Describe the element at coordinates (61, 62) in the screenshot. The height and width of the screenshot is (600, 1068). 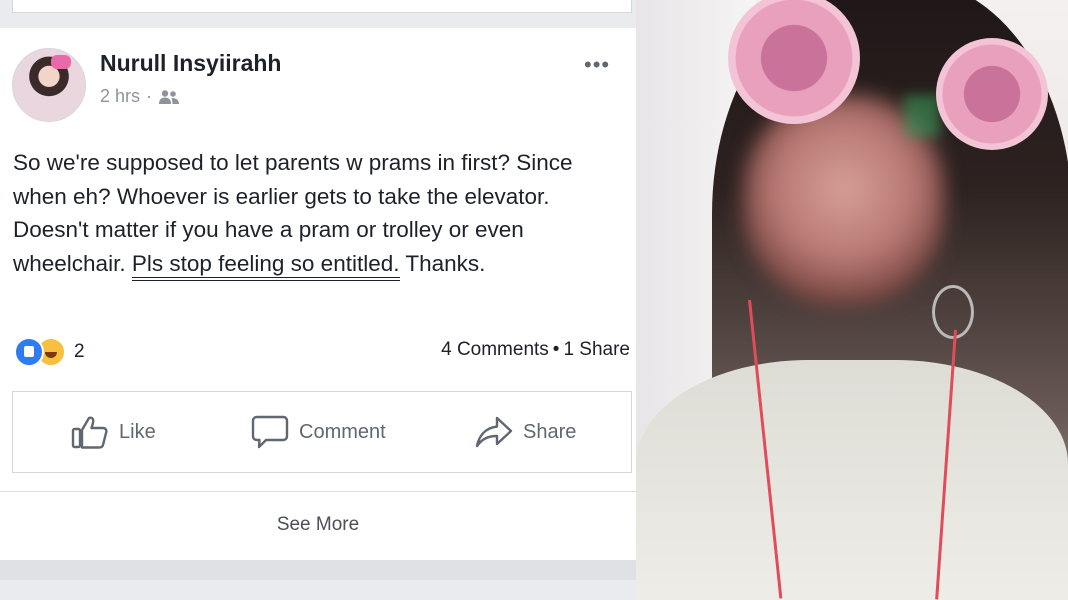
I see `hair-bow-decoration` at that location.